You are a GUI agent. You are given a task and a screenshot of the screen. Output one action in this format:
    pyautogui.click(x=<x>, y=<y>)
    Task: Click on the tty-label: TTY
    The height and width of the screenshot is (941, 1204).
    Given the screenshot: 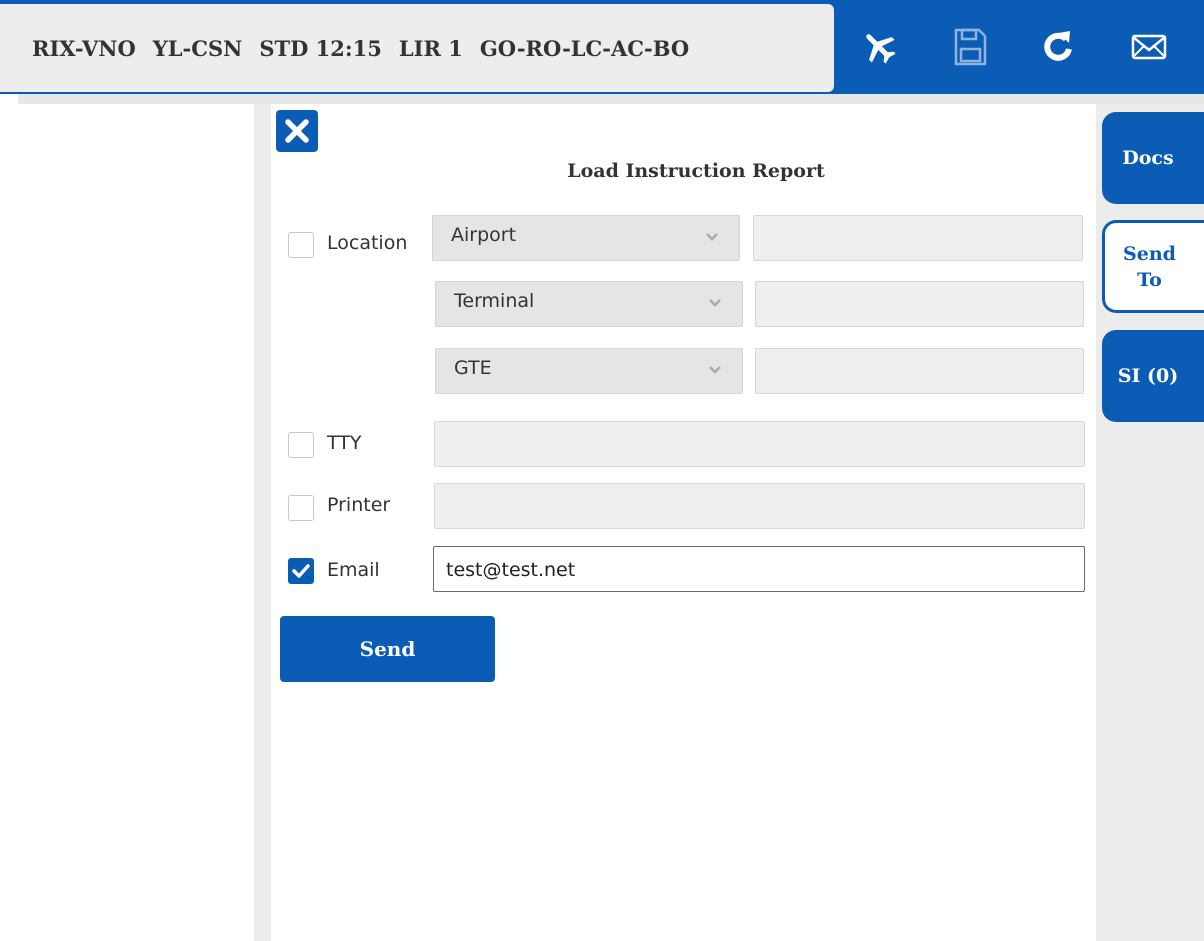 What is the action you would take?
    pyautogui.click(x=344, y=443)
    